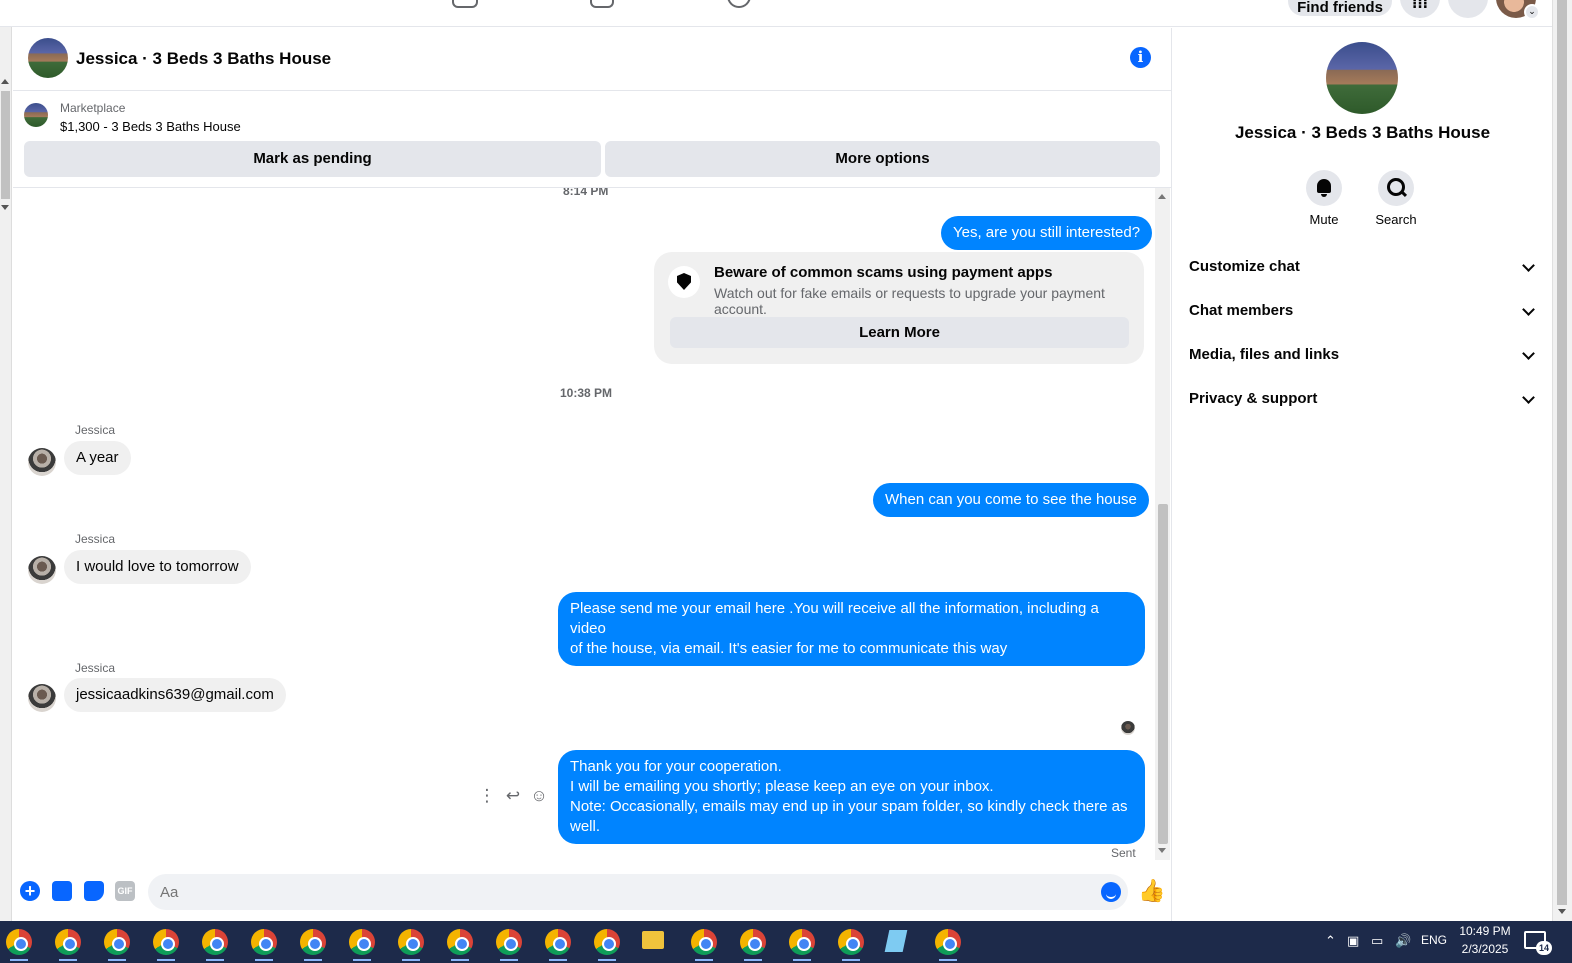  I want to click on conversation-title: Jessica · 3 Beds 3 Baths House, so click(203, 59).